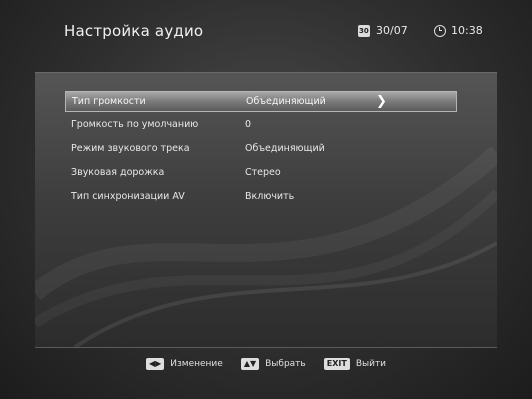 The image size is (532, 399). I want to click on time-display: 10:38, so click(458, 30).